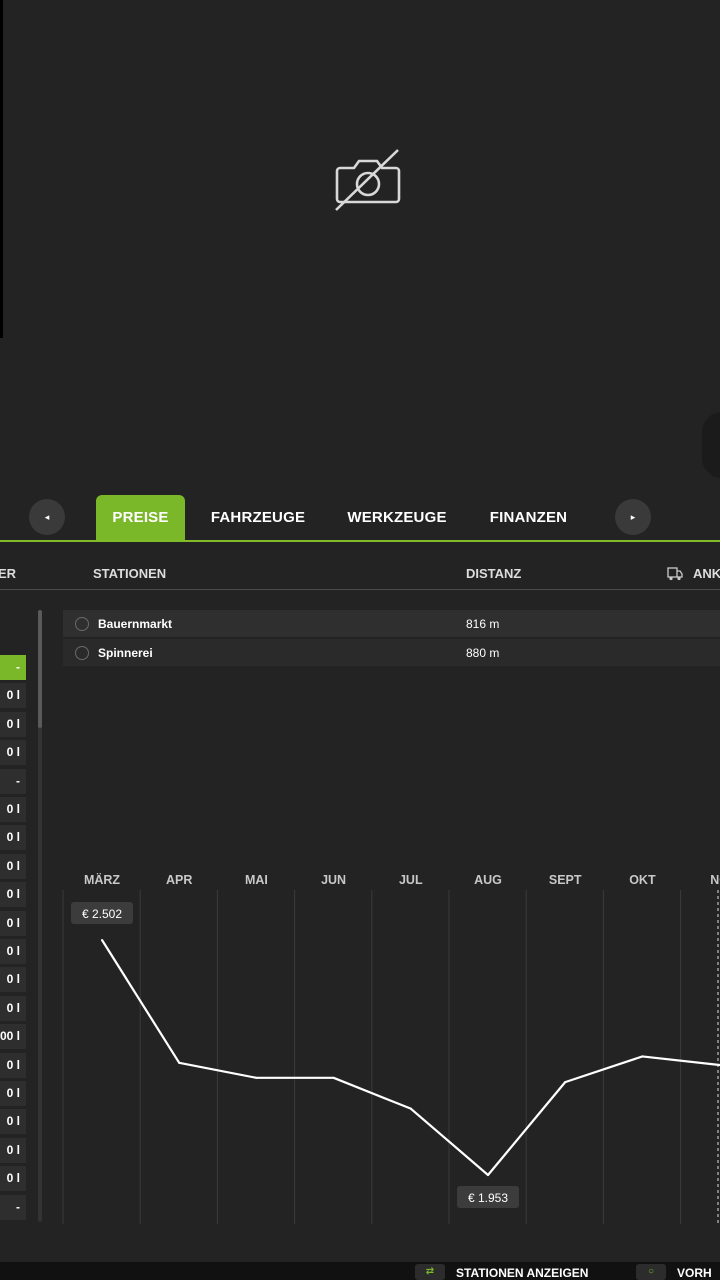  Describe the element at coordinates (333, 880) in the screenshot. I see `month-tick-label: JUN` at that location.